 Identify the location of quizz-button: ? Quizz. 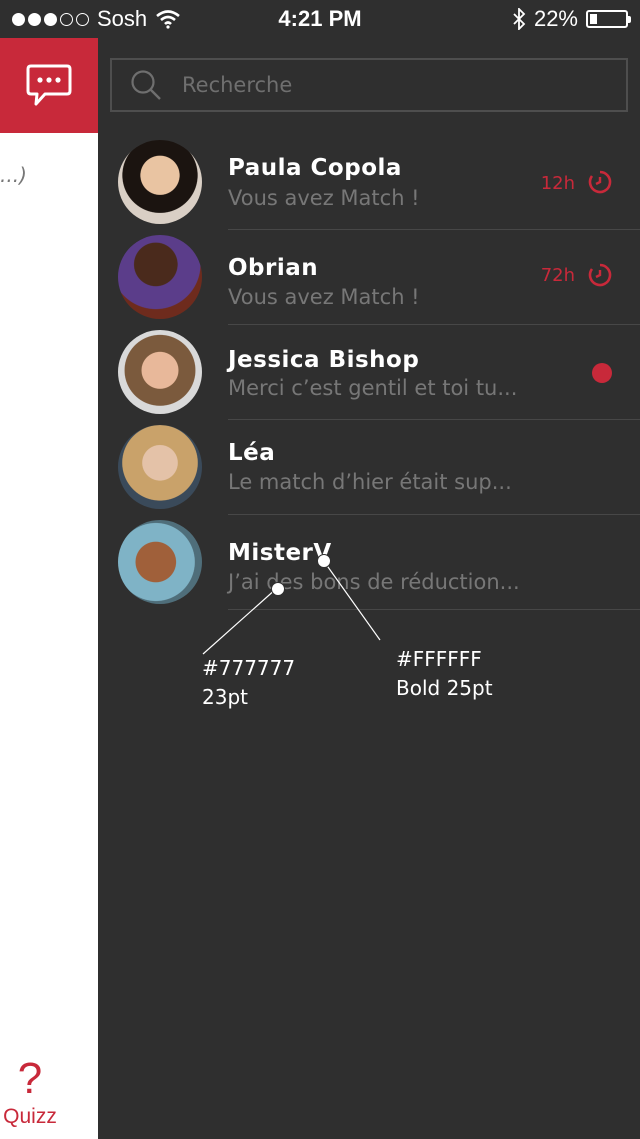
(30, 1093).